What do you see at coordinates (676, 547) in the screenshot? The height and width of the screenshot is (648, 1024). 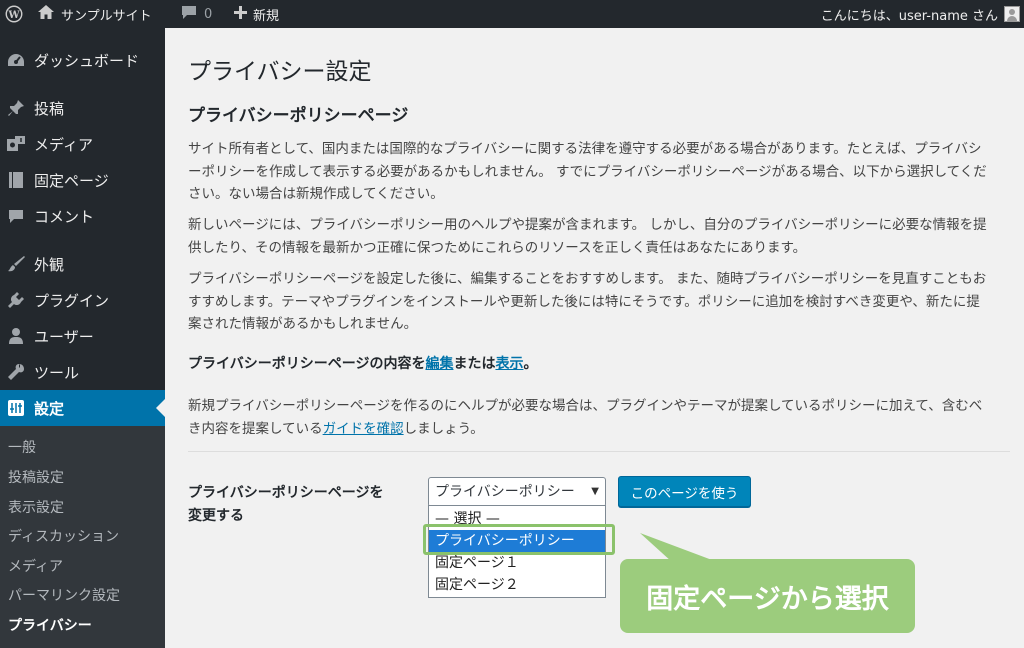 I see `callout-pointer` at bounding box center [676, 547].